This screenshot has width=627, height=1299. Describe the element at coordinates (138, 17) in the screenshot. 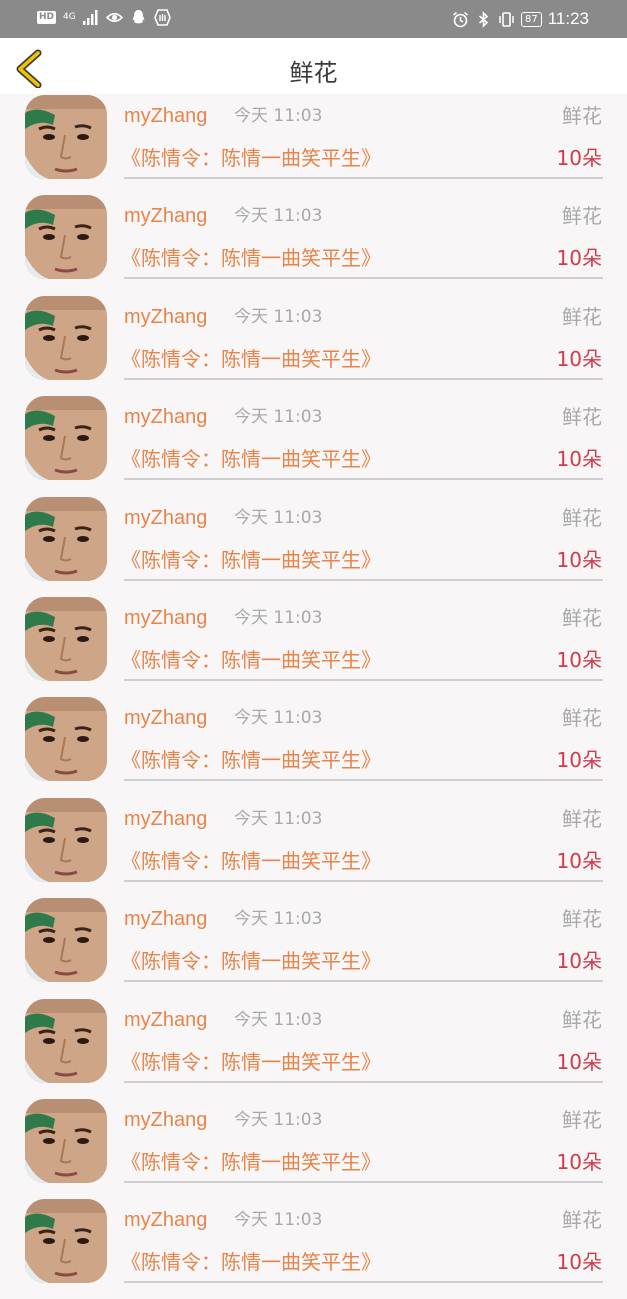

I see `qq-icon` at that location.